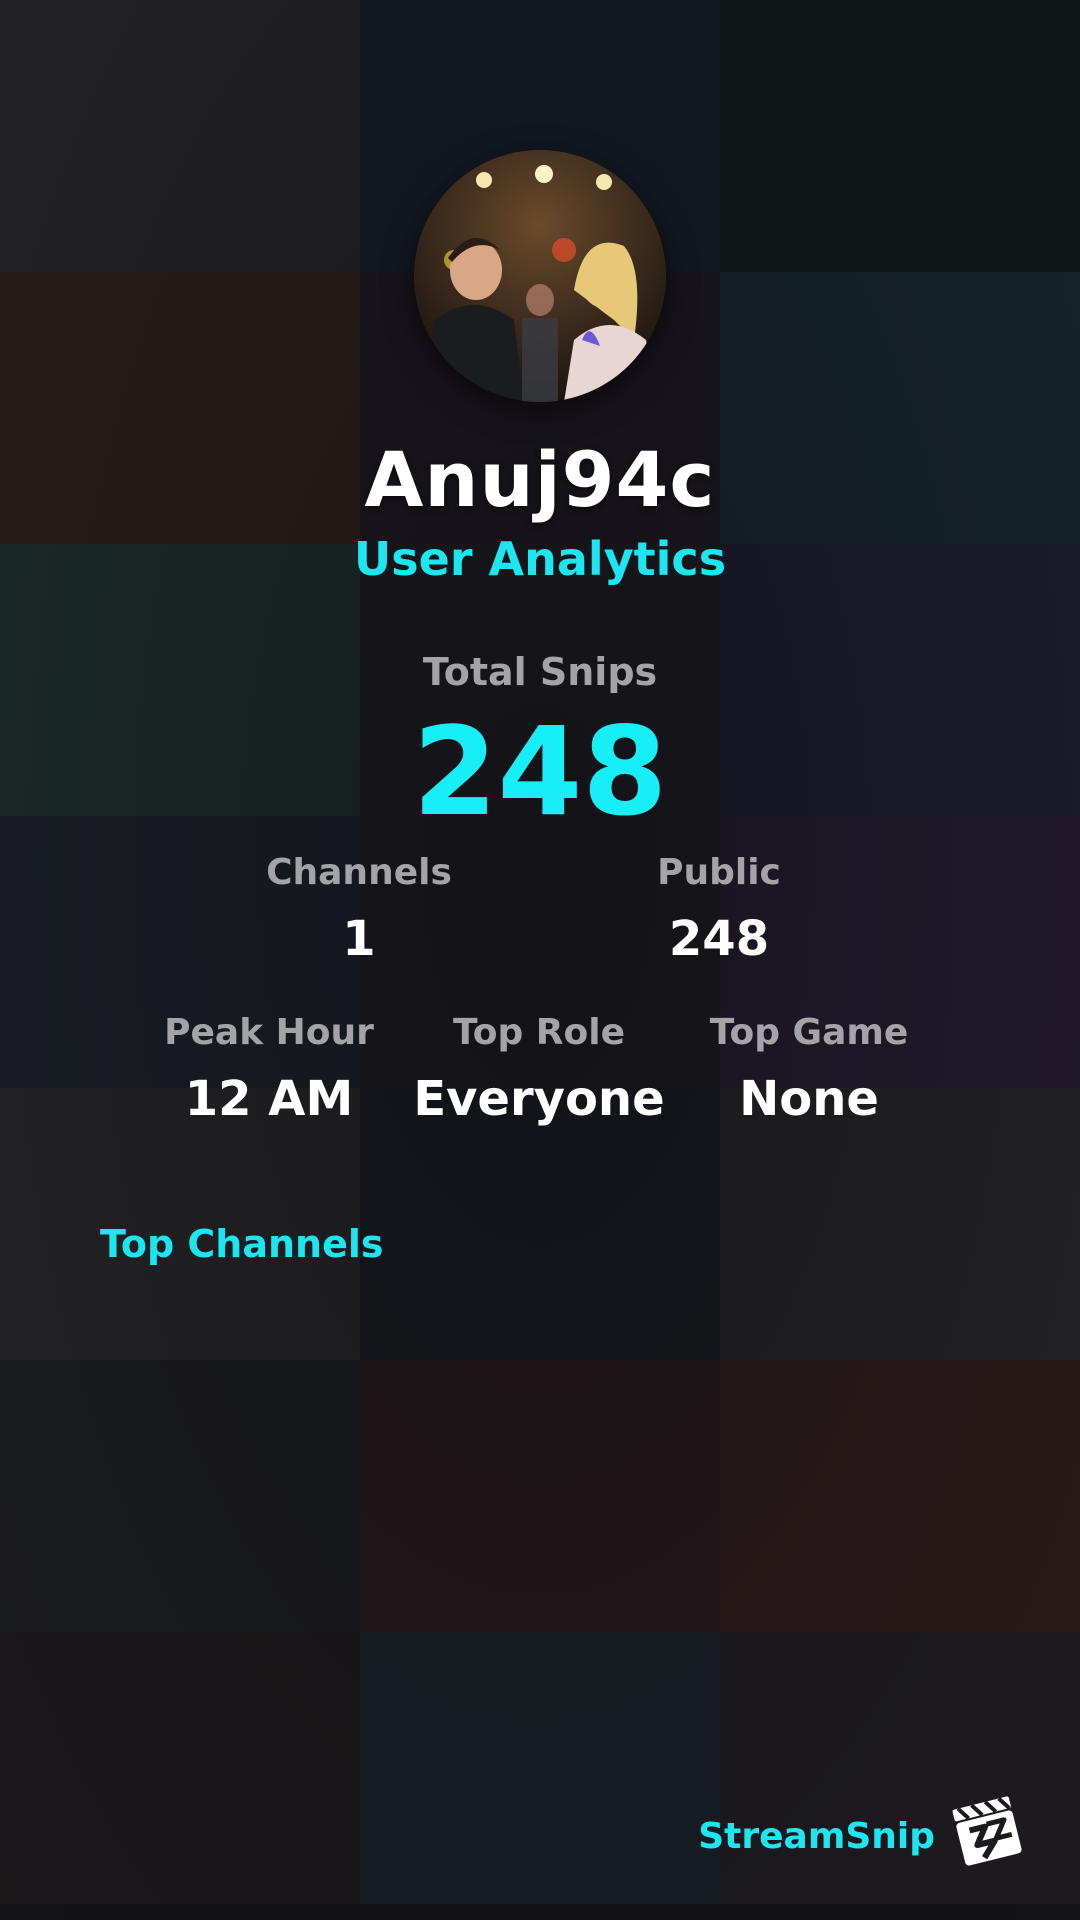 Image resolution: width=1080 pixels, height=1920 pixels. I want to click on username: Anuj94c, so click(540, 479).